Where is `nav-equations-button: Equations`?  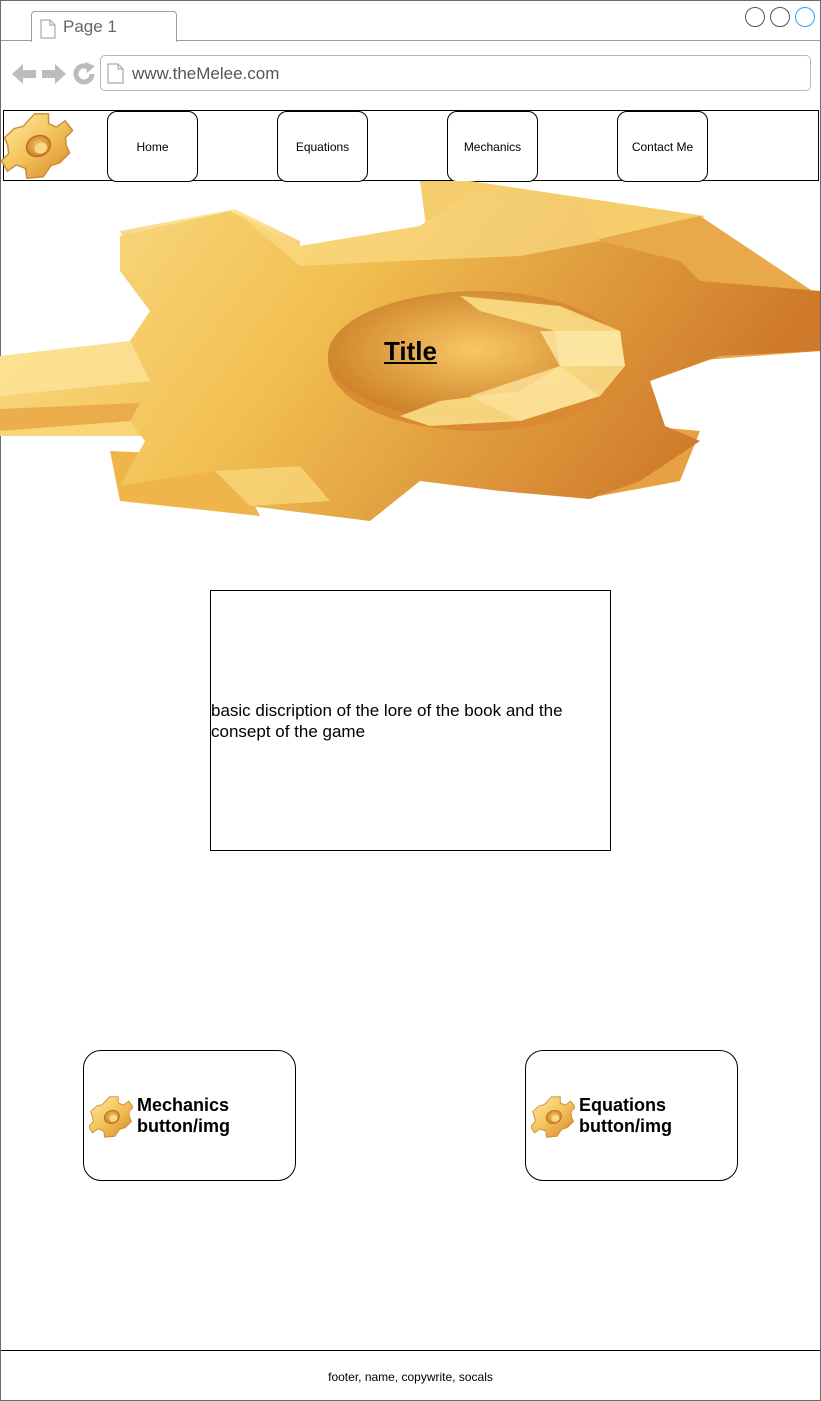 nav-equations-button: Equations is located at coordinates (322, 146).